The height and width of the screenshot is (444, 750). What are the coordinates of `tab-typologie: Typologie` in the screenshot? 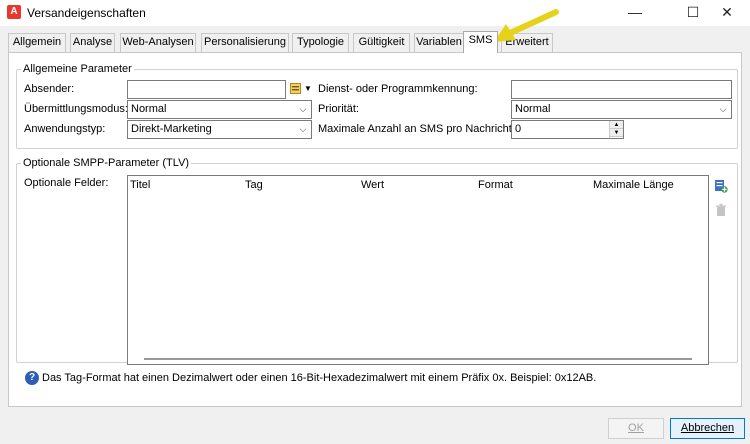 It's located at (320, 42).